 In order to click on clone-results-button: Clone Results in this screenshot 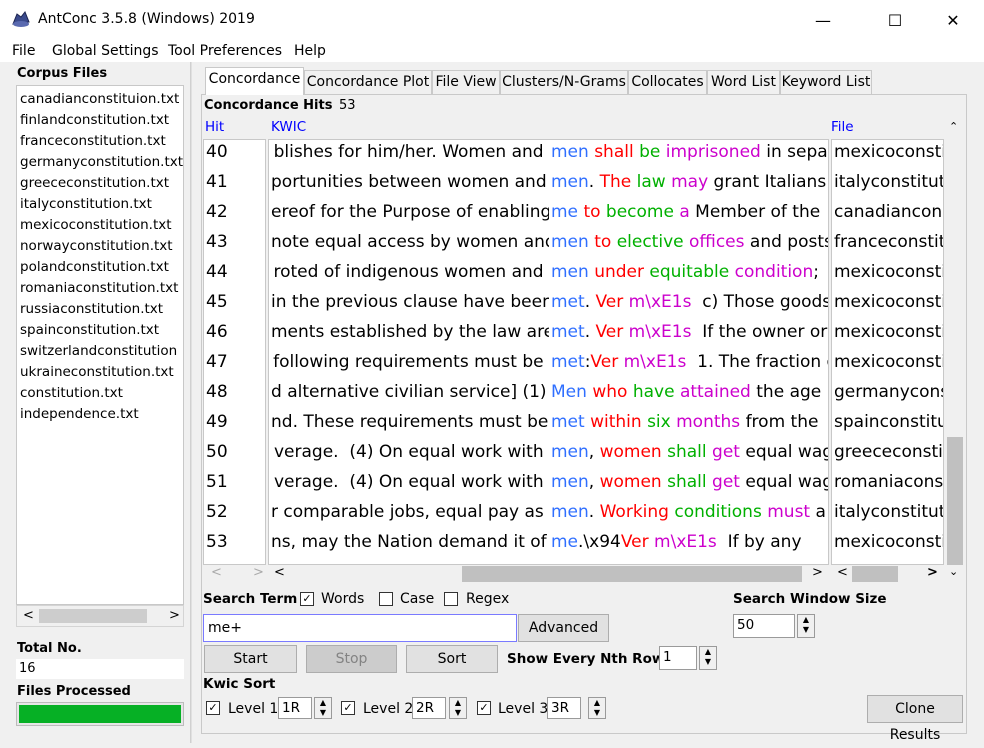, I will do `click(915, 719)`.